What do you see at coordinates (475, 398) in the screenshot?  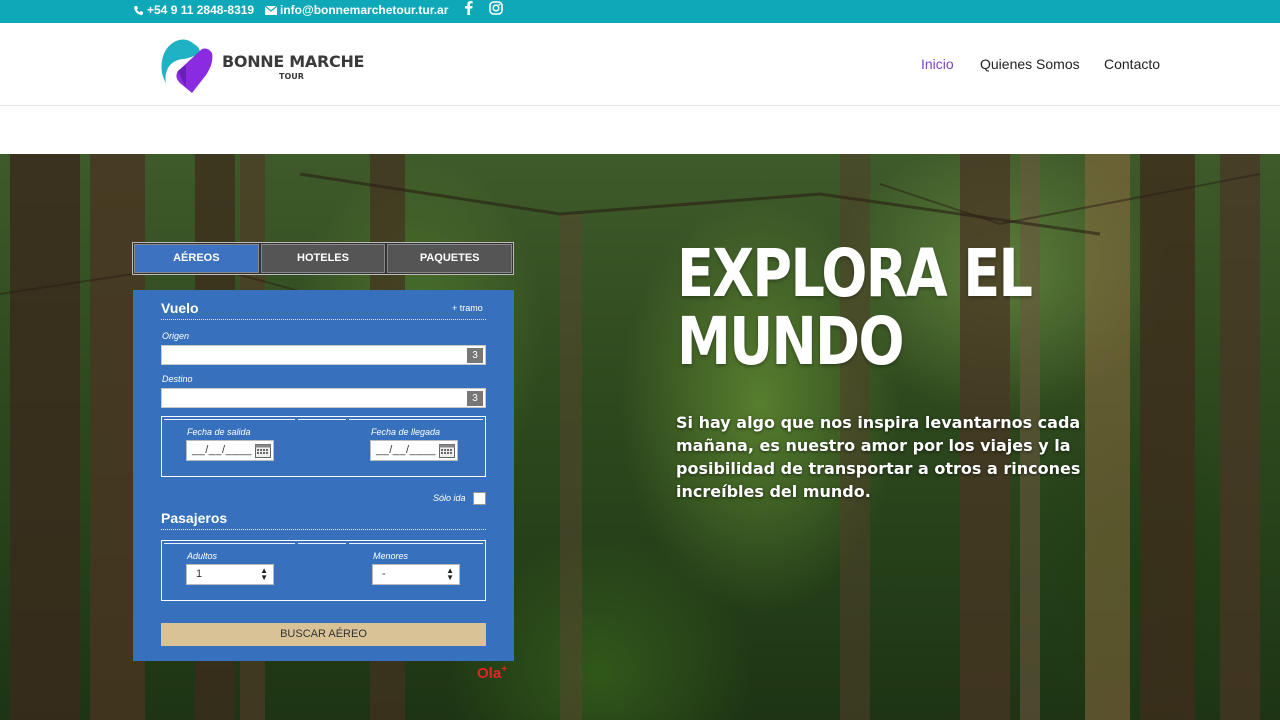 I see `destination-count-badge: 3` at bounding box center [475, 398].